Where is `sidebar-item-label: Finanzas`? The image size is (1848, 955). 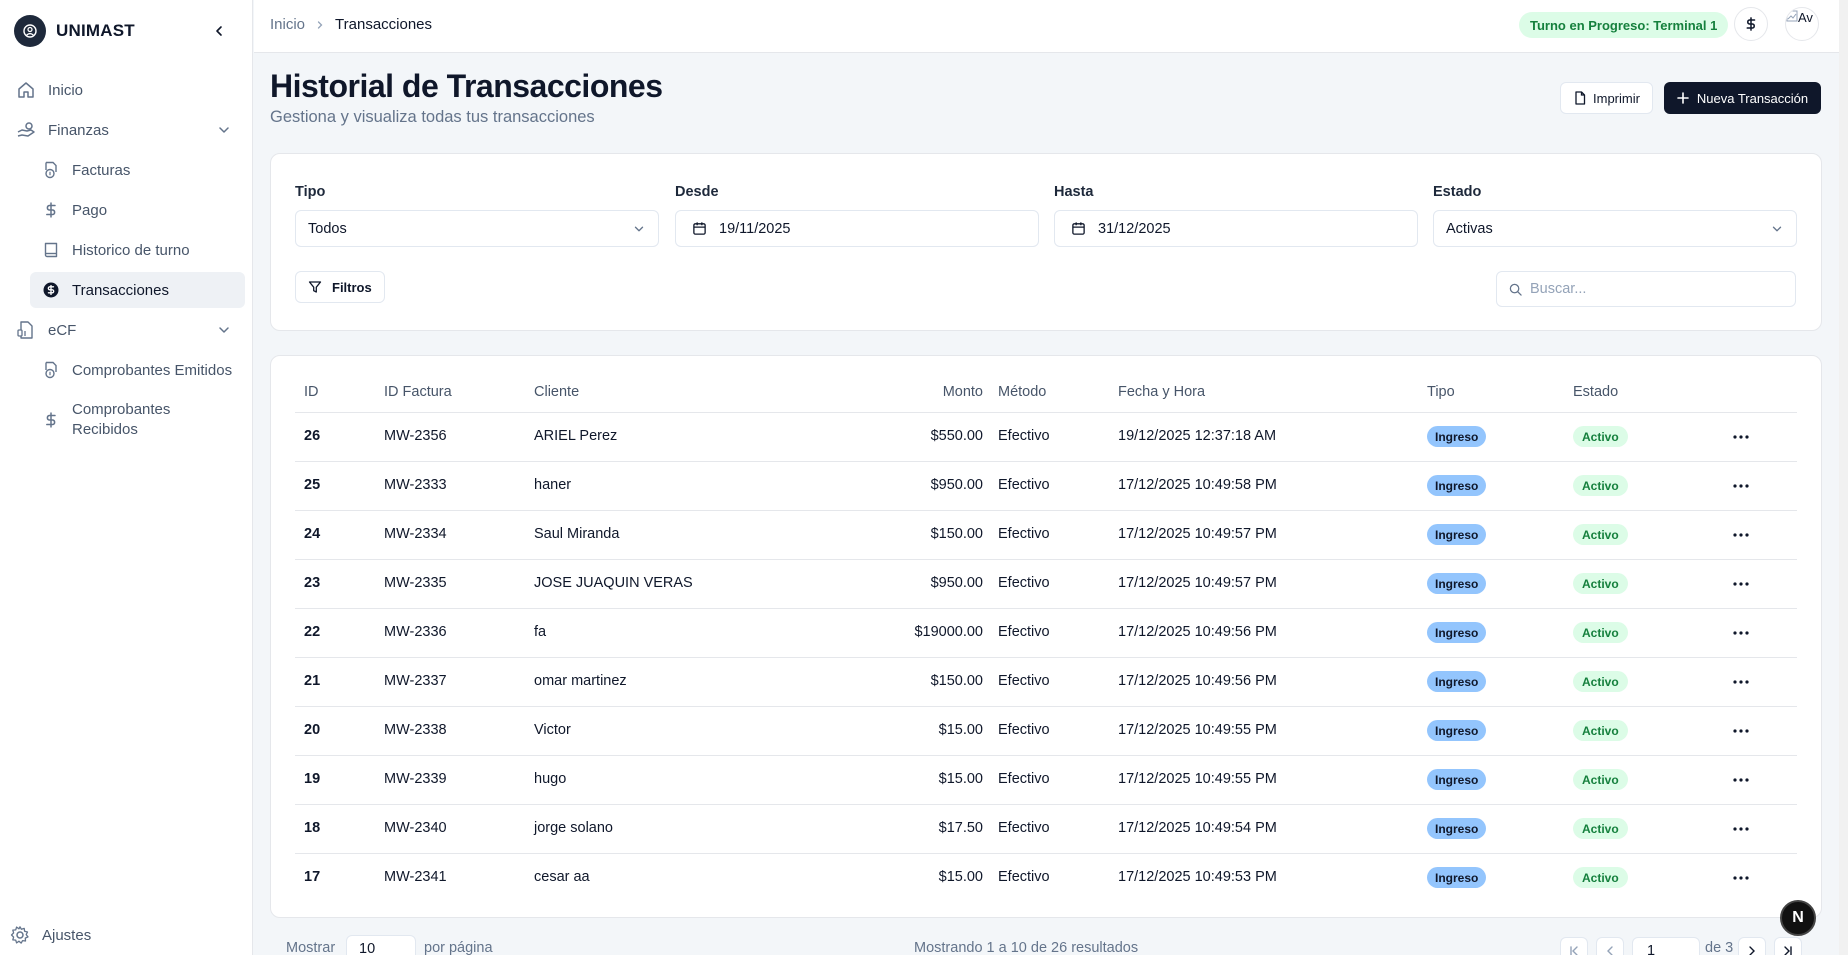 sidebar-item-label: Finanzas is located at coordinates (78, 130).